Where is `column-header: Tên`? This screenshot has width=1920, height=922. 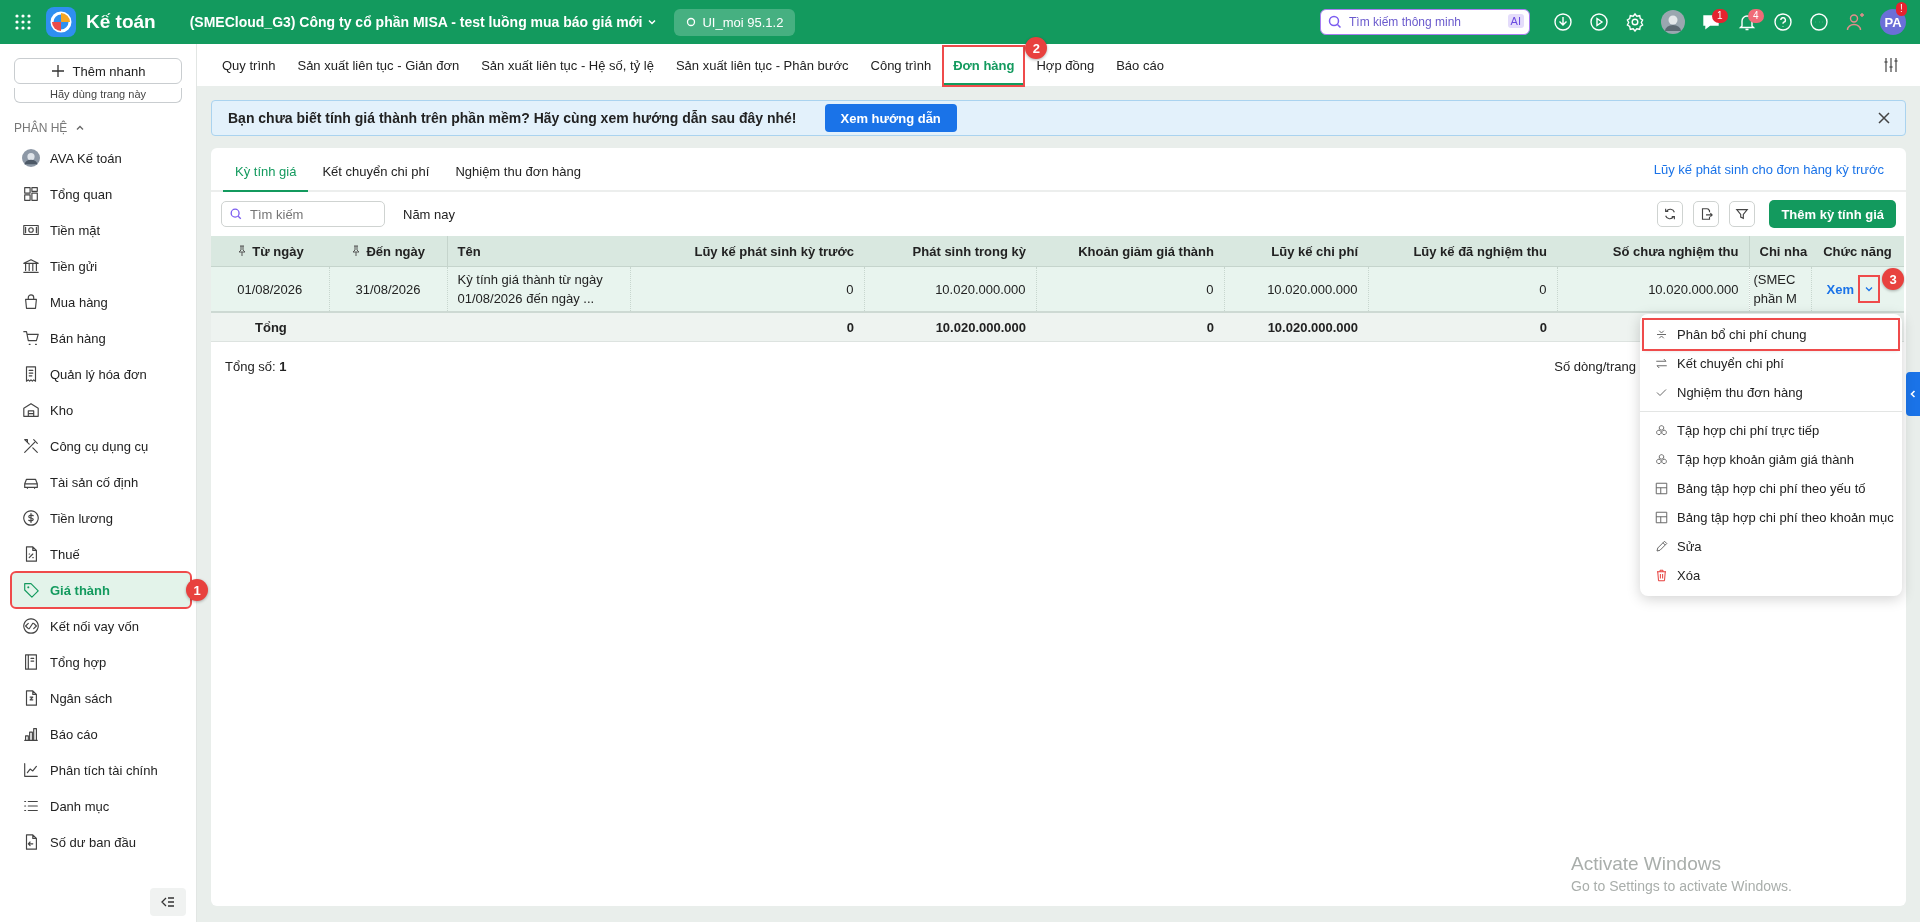
column-header: Tên is located at coordinates (538, 251).